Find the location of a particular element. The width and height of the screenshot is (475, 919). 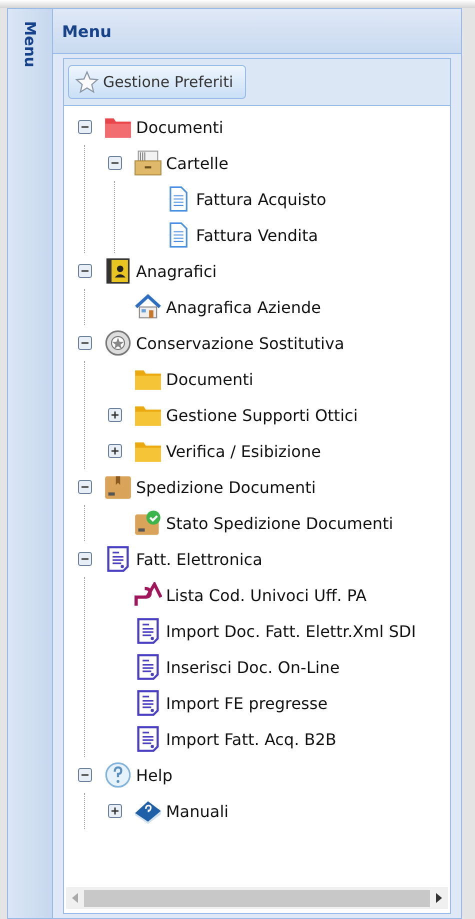

scrollbar-thumb is located at coordinates (257, 898).